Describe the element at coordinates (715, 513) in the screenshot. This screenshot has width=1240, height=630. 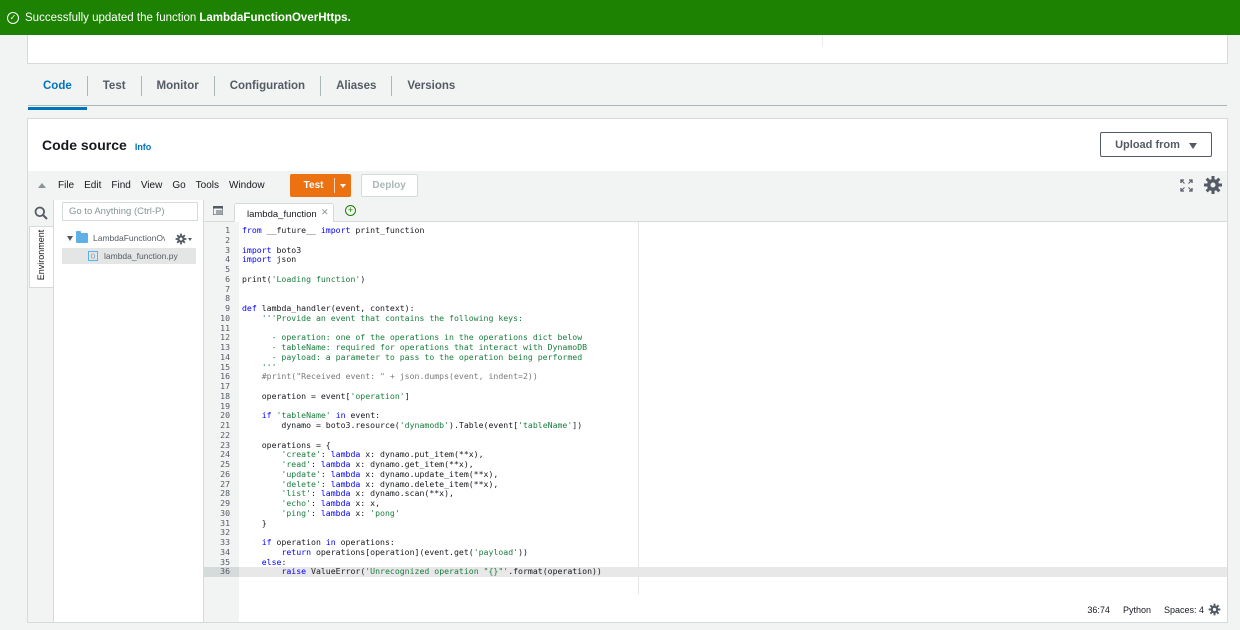
I see `code-line: 30 'ping': lambda x: 'pong'` at that location.